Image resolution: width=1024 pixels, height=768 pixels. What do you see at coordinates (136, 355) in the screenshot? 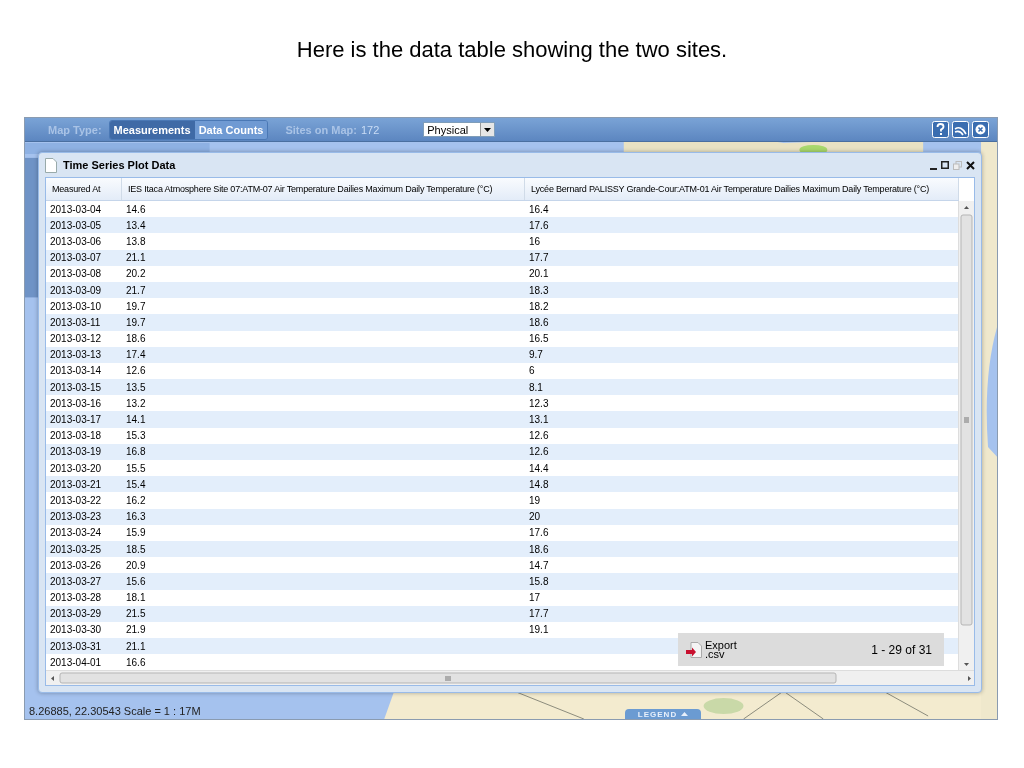
I see `table-cell-text: 17.4` at bounding box center [136, 355].